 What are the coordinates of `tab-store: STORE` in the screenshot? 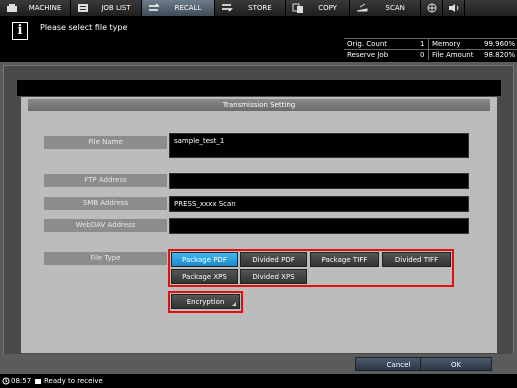 It's located at (250, 8).